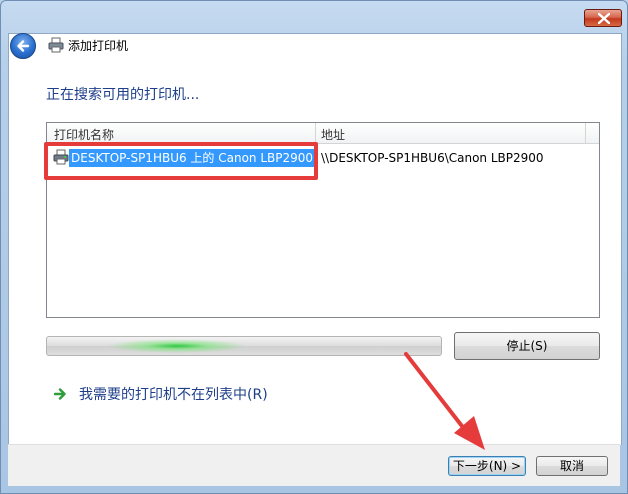 The image size is (628, 494). Describe the element at coordinates (333, 134) in the screenshot. I see `column-header-address: 地址` at that location.